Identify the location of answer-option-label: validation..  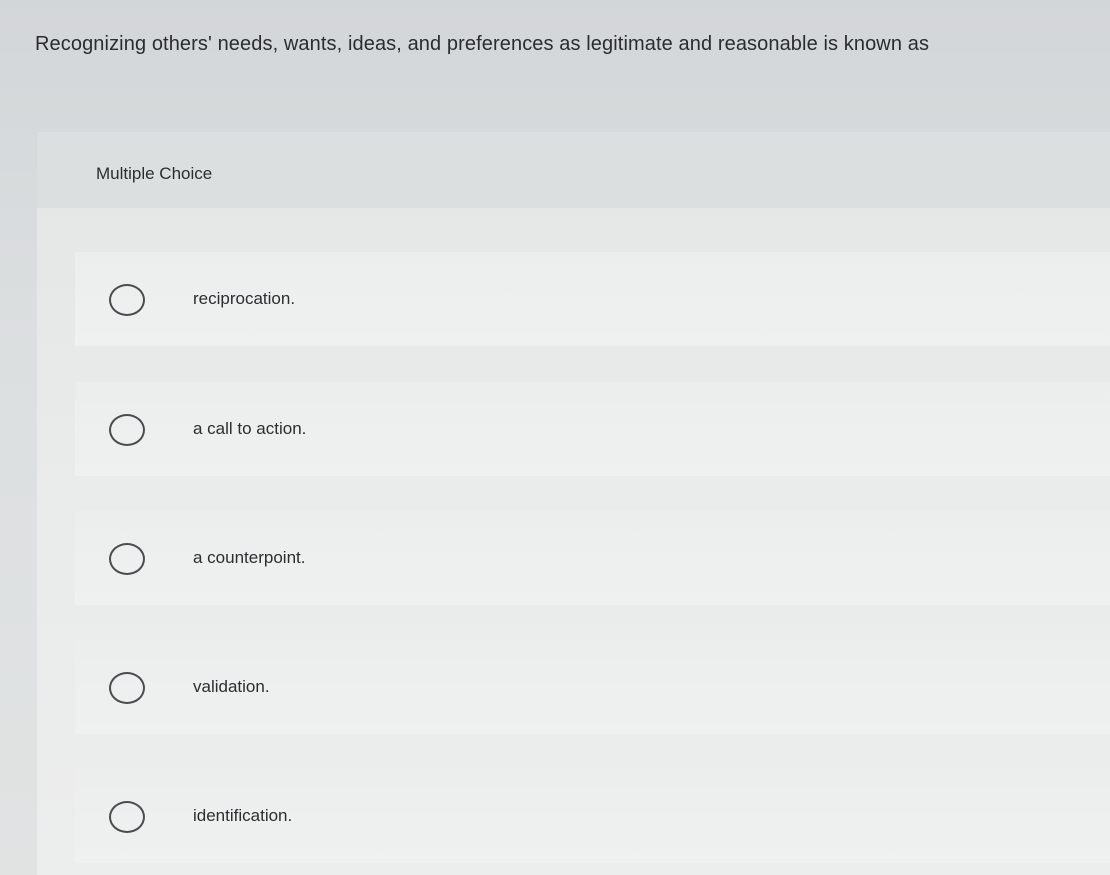
(231, 687).